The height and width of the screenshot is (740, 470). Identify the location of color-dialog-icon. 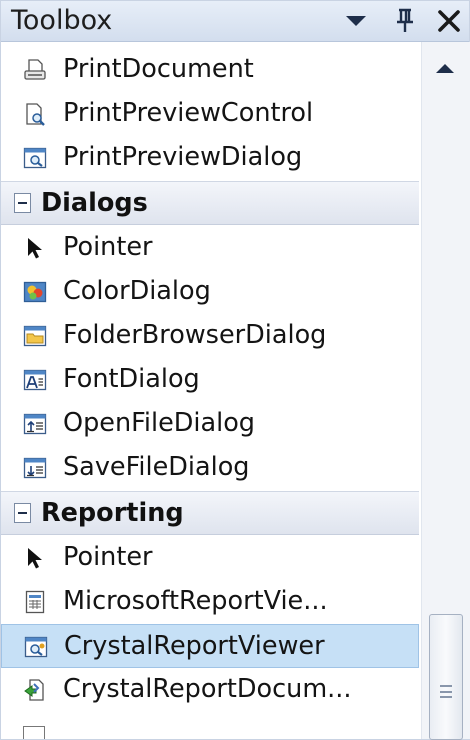
(35, 292).